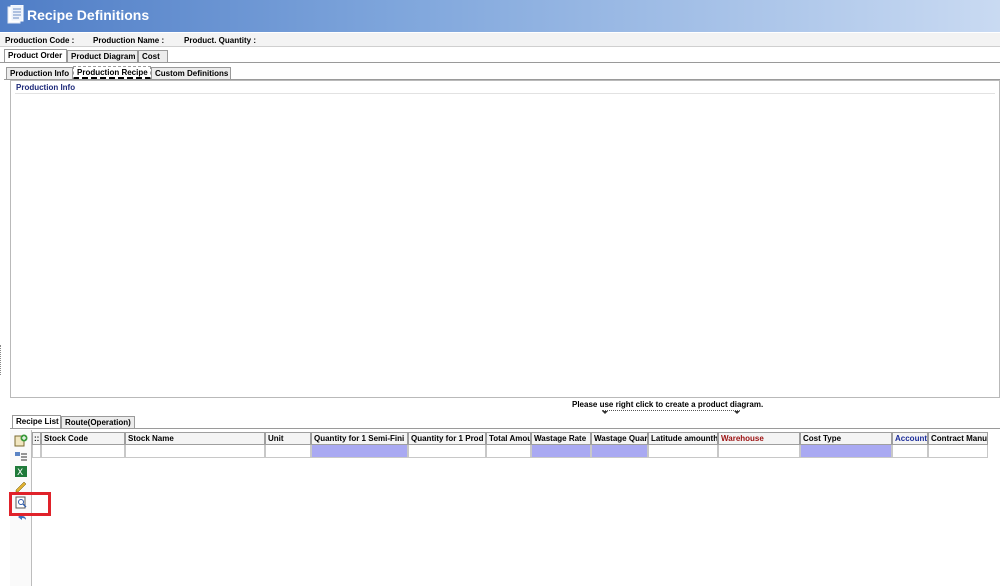  Describe the element at coordinates (500, 40) in the screenshot. I see `production-info-bar: Production Code : Production Name` at that location.